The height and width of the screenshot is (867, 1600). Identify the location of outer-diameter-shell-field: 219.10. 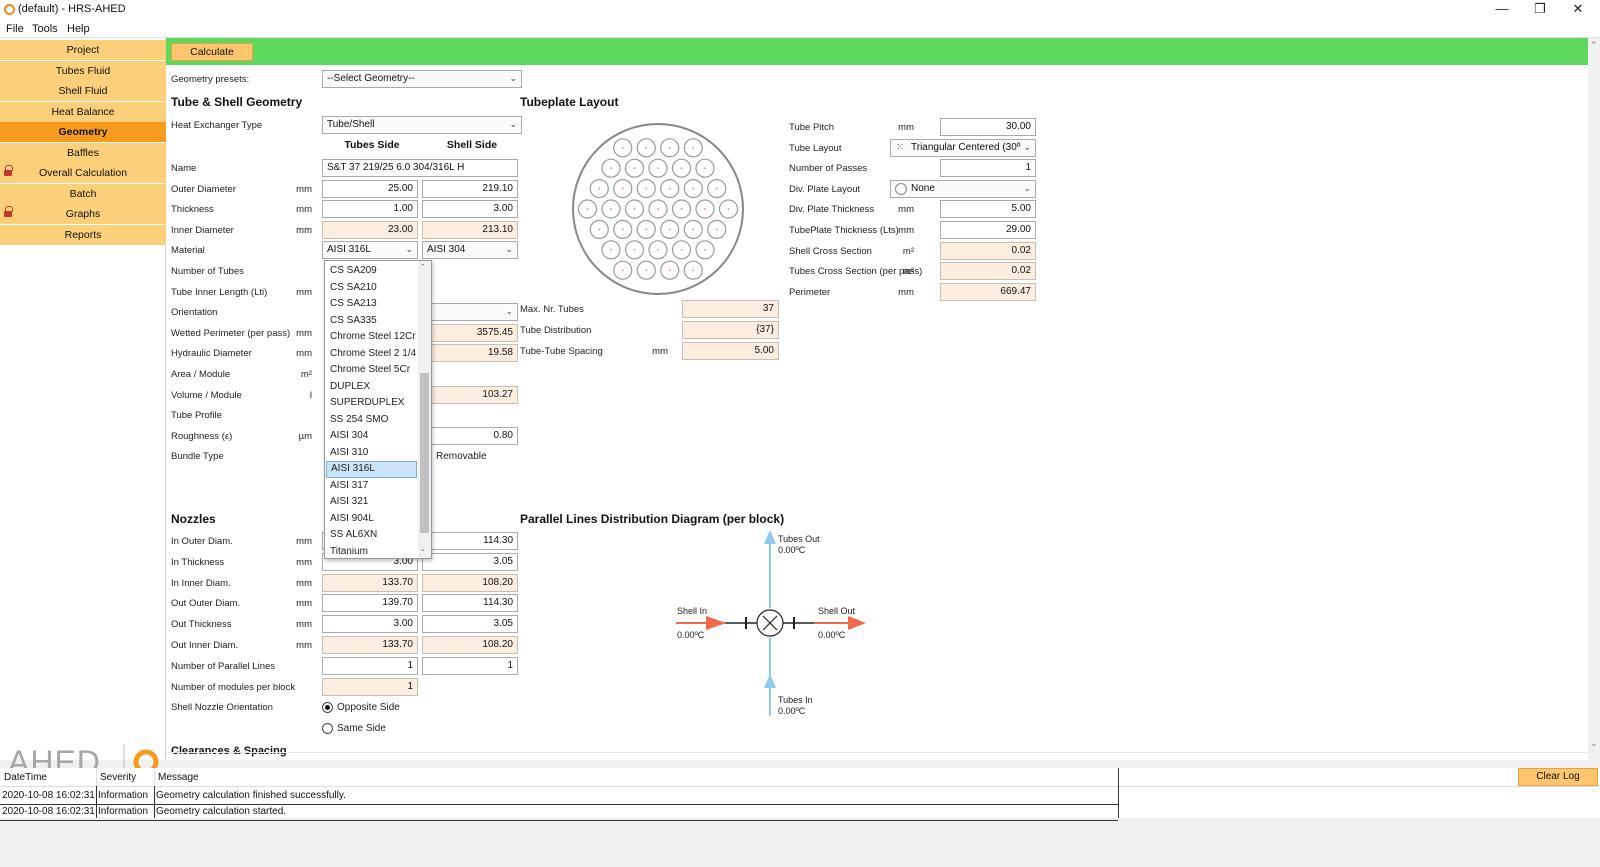
(470, 188).